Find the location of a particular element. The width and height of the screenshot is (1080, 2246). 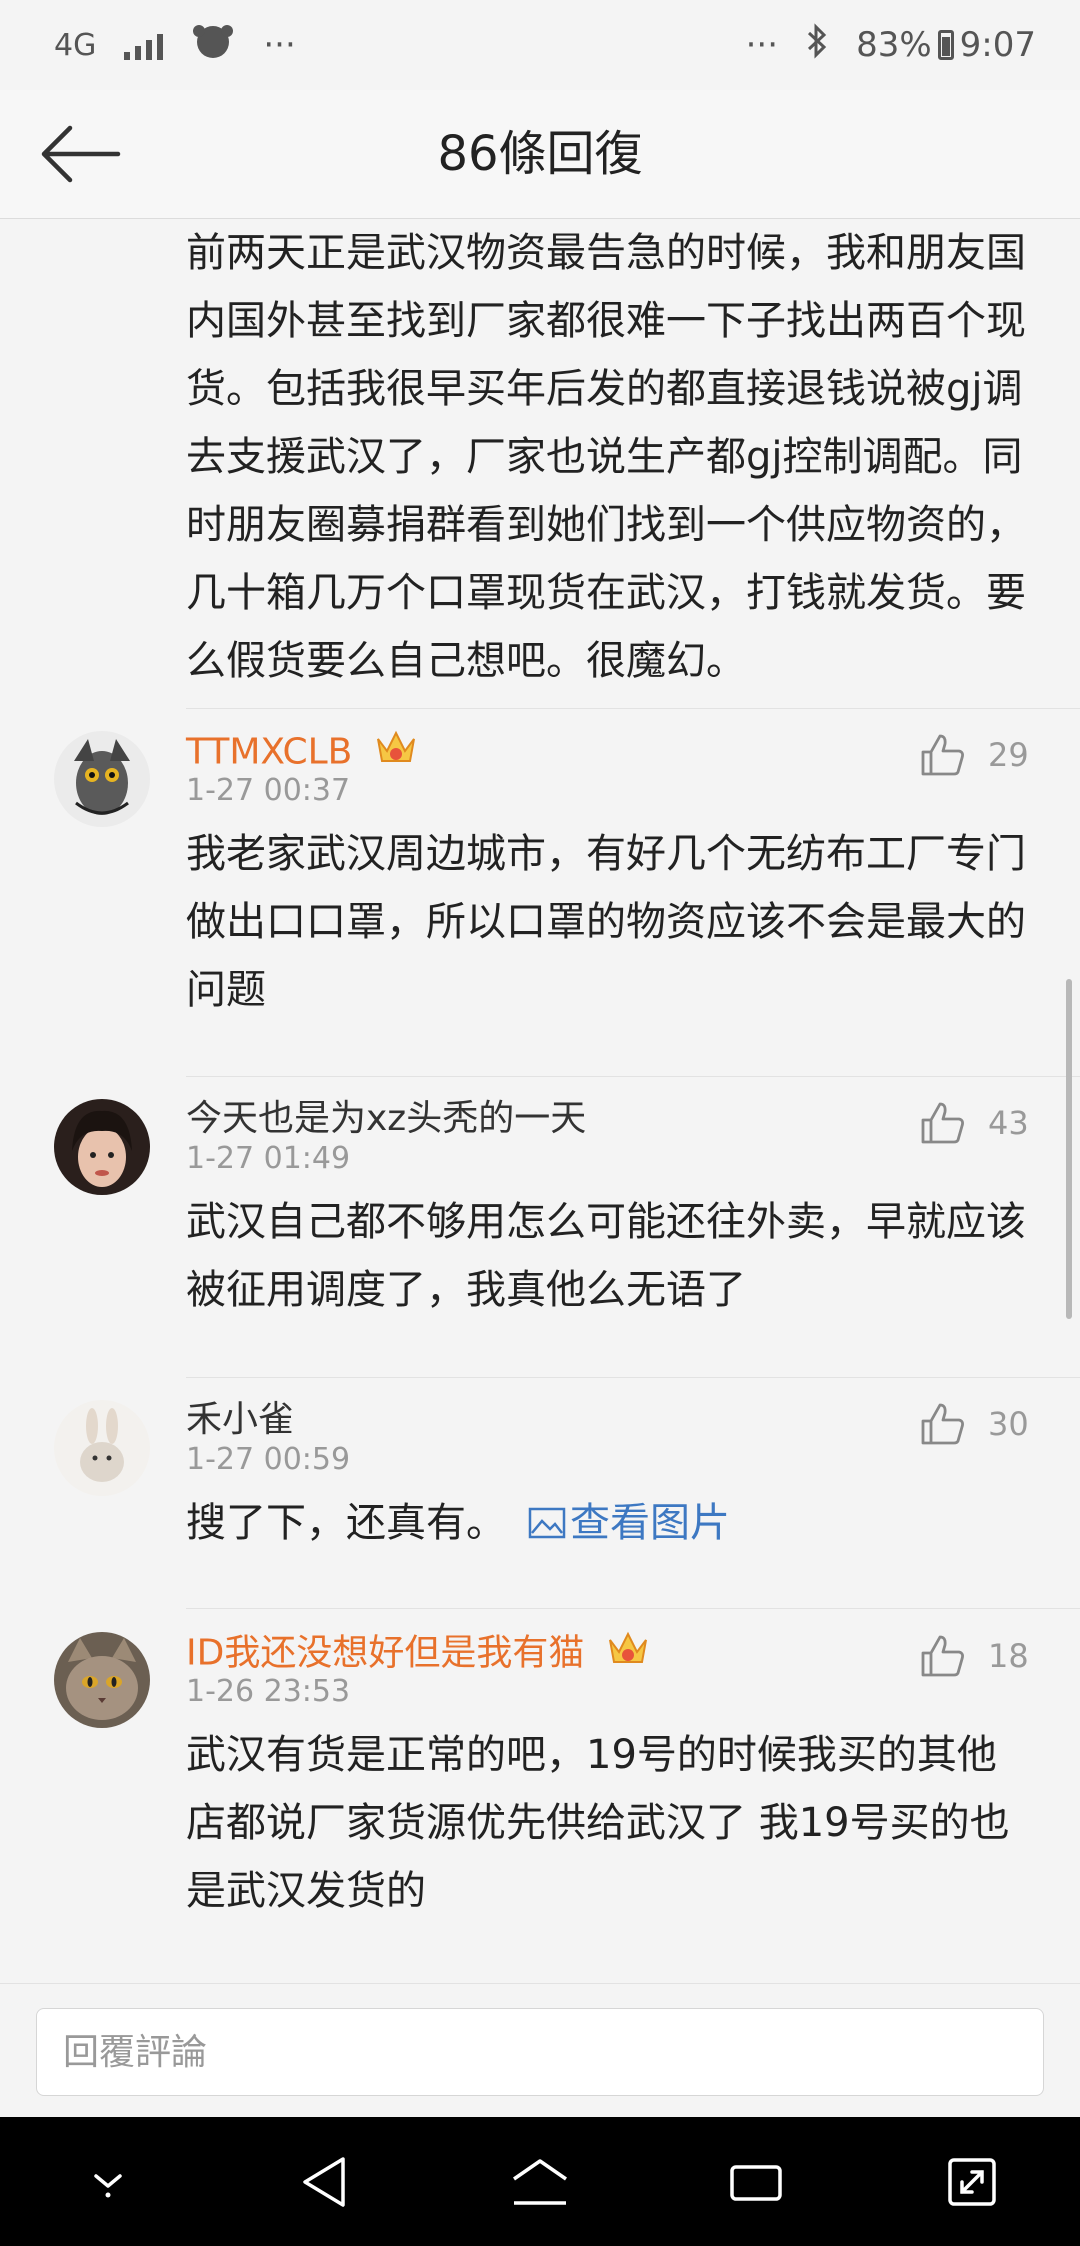

comment-text: 武汉自己都不够用怎么可能还往外卖，早就应该被征用调度了，我真他么无语了 is located at coordinates (606, 1256).